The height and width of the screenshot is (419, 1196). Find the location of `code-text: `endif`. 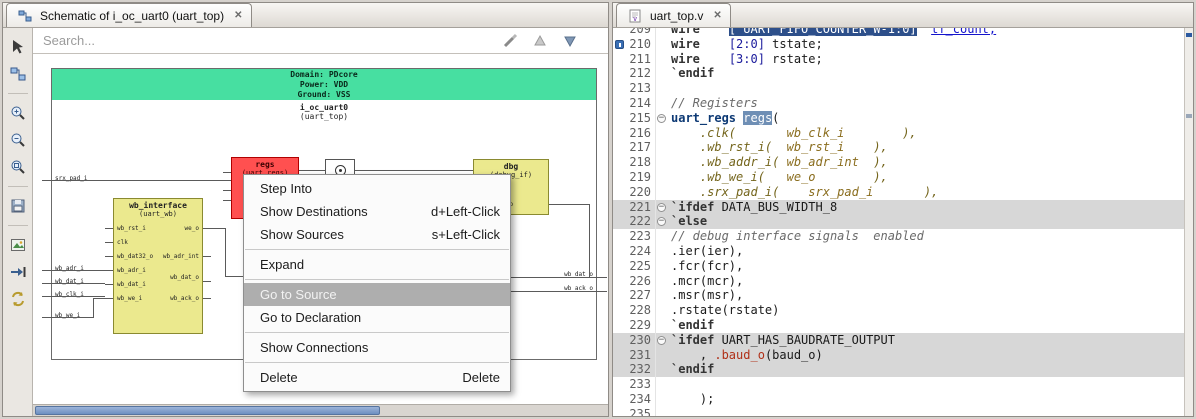

code-text: `endif is located at coordinates (693, 324).